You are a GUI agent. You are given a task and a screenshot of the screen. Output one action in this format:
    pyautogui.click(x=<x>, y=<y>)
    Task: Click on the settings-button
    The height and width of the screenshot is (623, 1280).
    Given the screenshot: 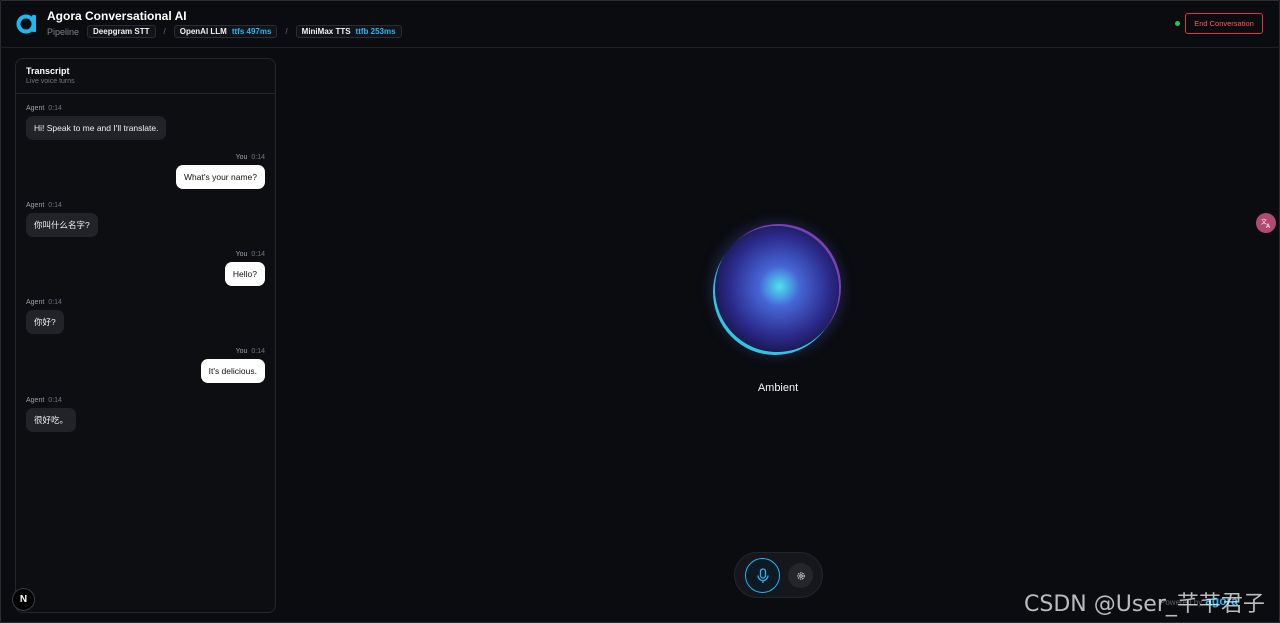 What is the action you would take?
    pyautogui.click(x=800, y=575)
    